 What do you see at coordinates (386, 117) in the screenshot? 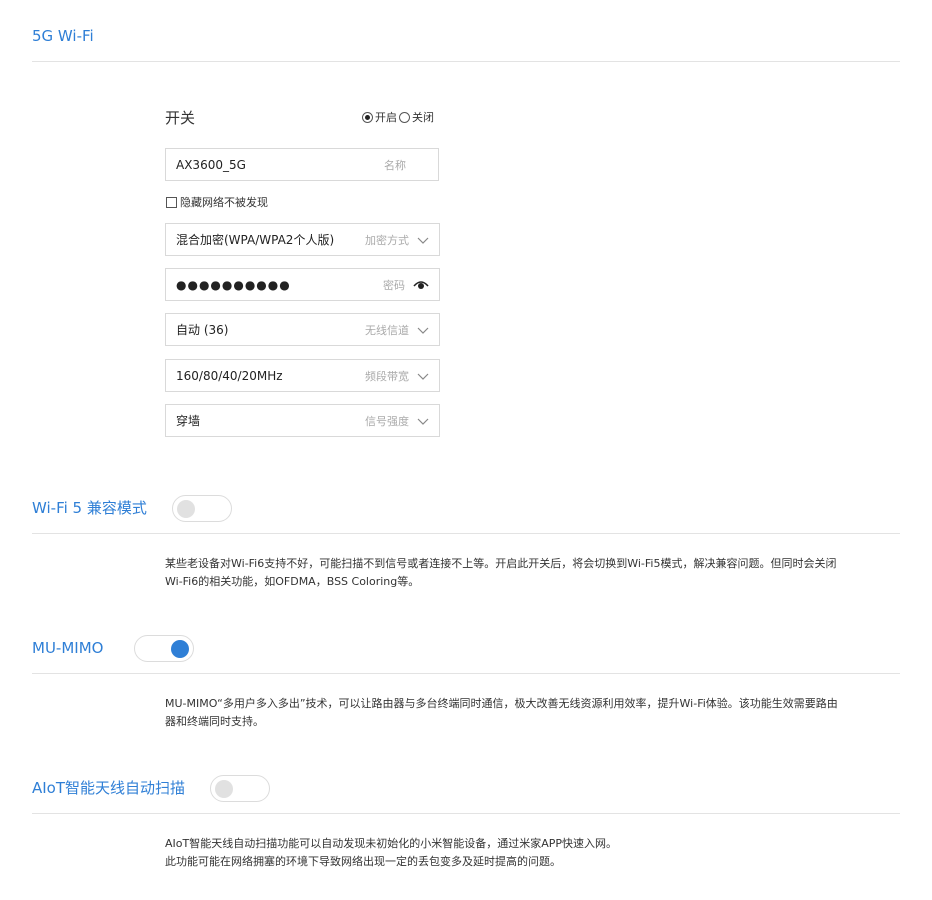
I see `radio-on-label: 开启` at bounding box center [386, 117].